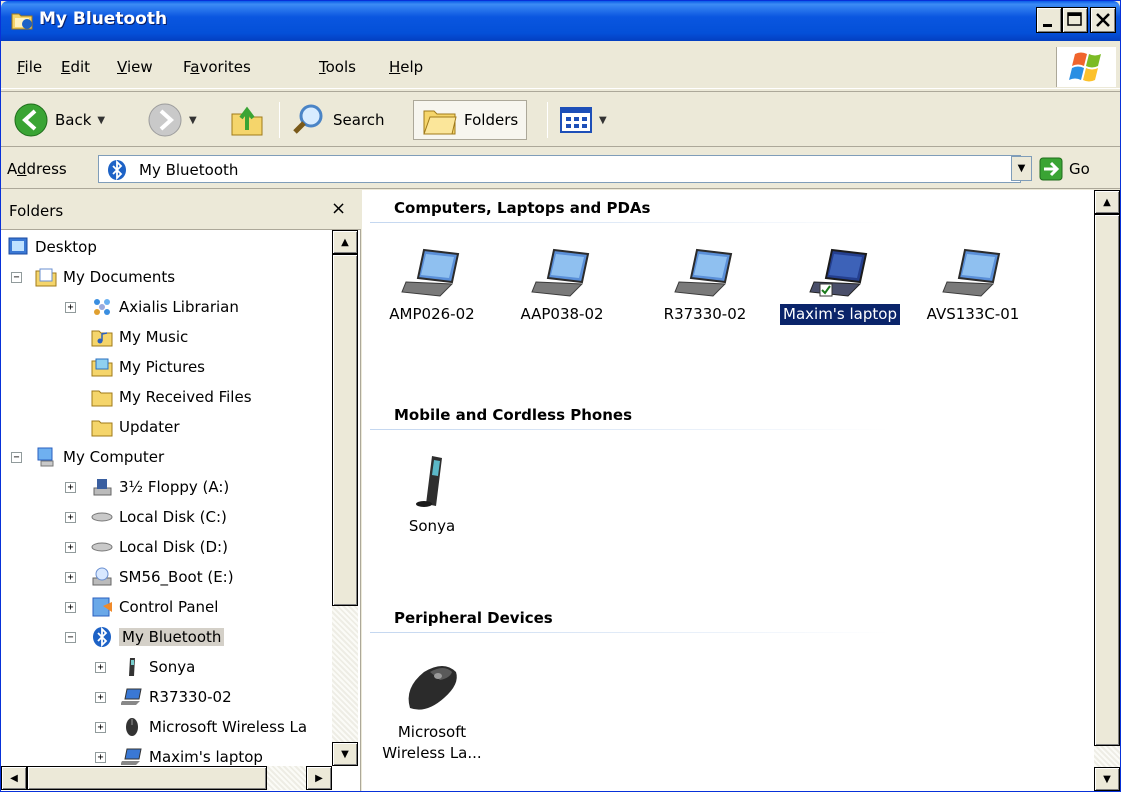 The image size is (1121, 792). Describe the element at coordinates (603, 120) in the screenshot. I see `views-dropdown-icon: ▼` at that location.